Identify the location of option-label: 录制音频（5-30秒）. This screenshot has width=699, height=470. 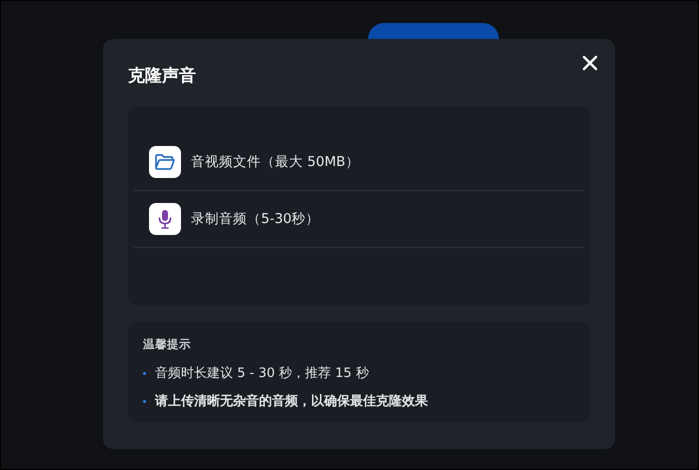
(255, 219).